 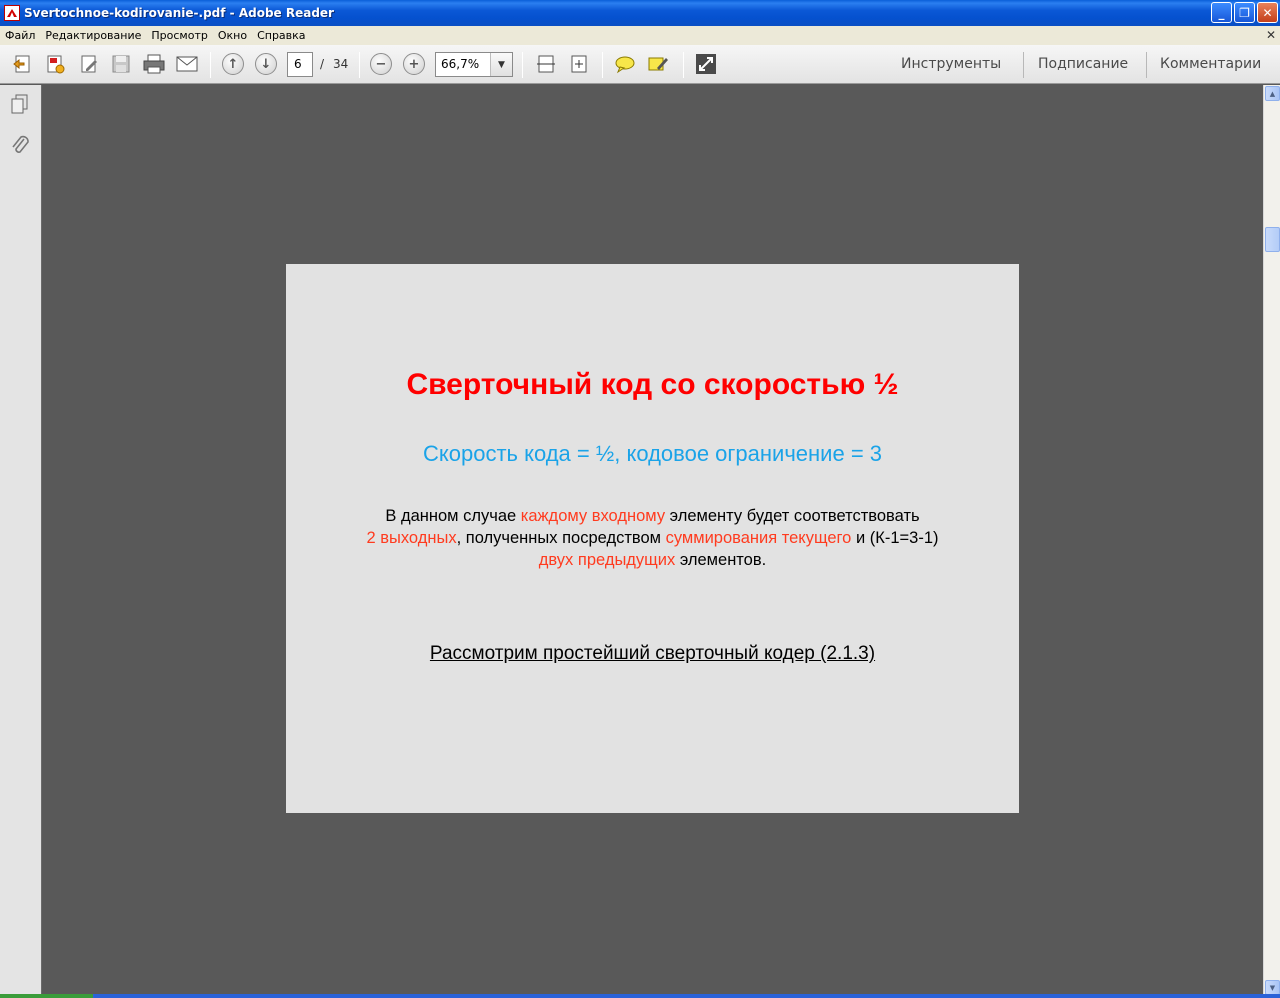 What do you see at coordinates (951, 64) in the screenshot?
I see `tools-pane-link: Инструменты` at bounding box center [951, 64].